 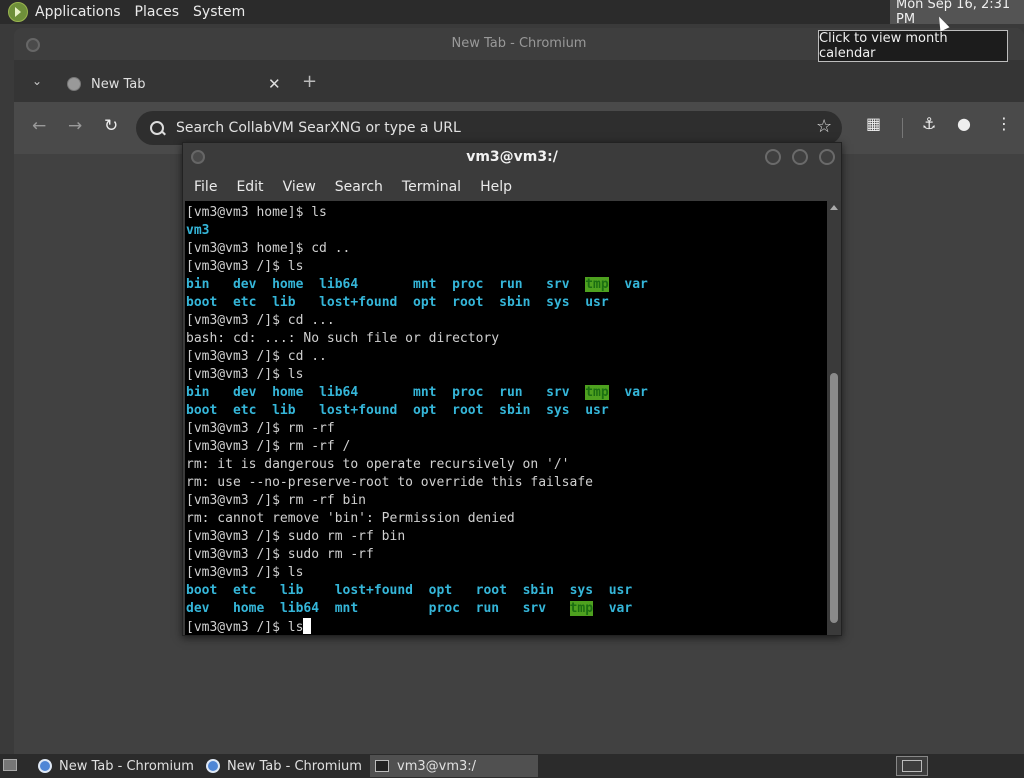 What do you see at coordinates (309, 82) in the screenshot?
I see `new-tab-button: +` at bounding box center [309, 82].